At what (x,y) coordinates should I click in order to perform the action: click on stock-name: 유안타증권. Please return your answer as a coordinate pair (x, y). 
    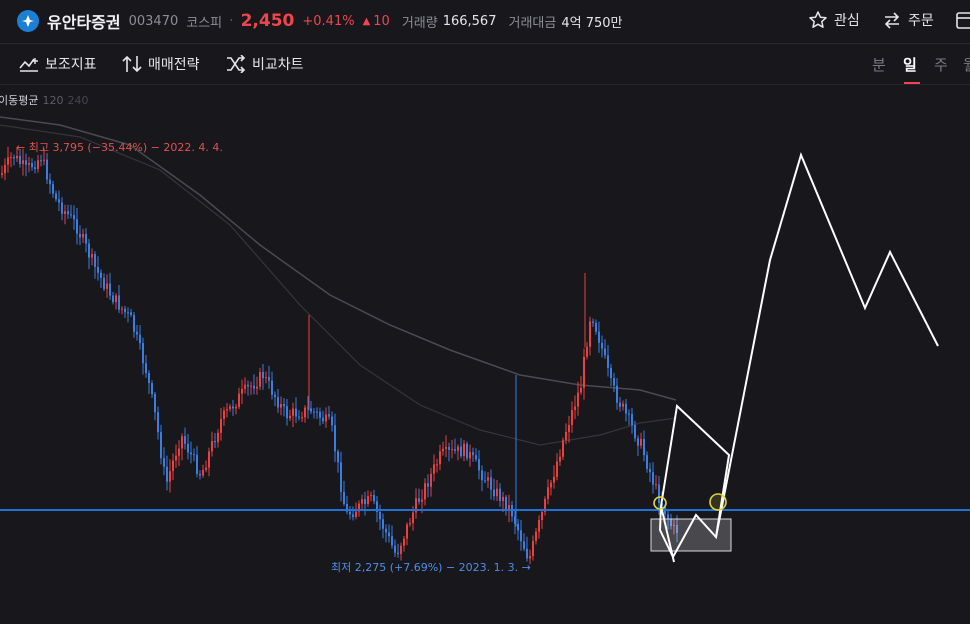
    Looking at the image, I should click on (84, 21).